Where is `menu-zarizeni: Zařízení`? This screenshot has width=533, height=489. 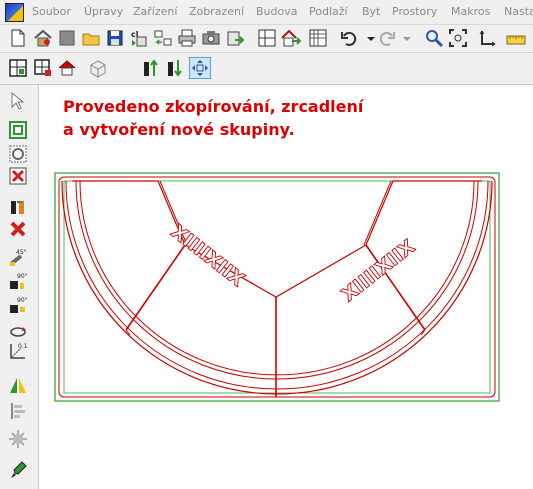
menu-zarizeni: Zařízení is located at coordinates (155, 11).